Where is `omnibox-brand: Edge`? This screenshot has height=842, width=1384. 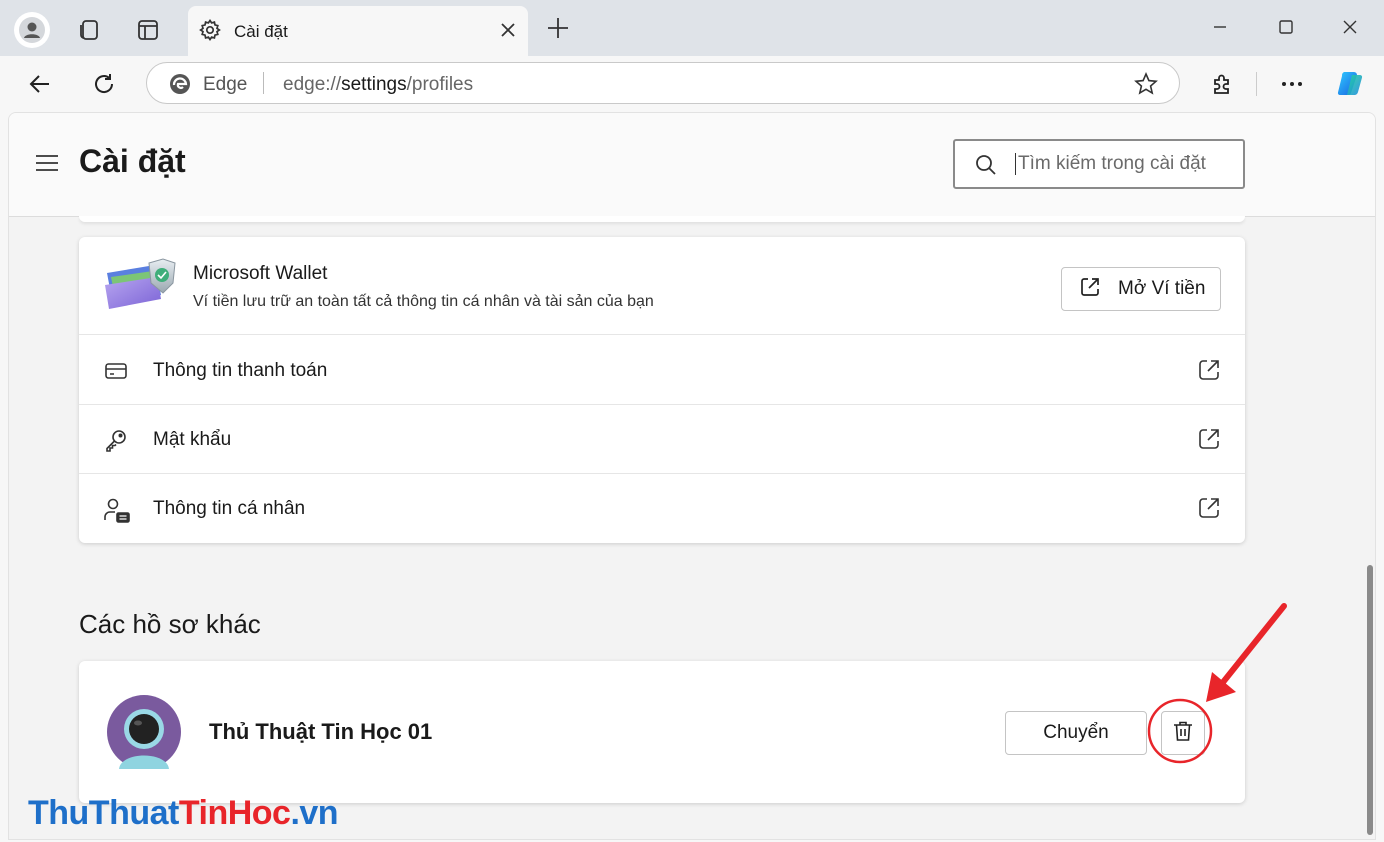 omnibox-brand: Edge is located at coordinates (225, 84).